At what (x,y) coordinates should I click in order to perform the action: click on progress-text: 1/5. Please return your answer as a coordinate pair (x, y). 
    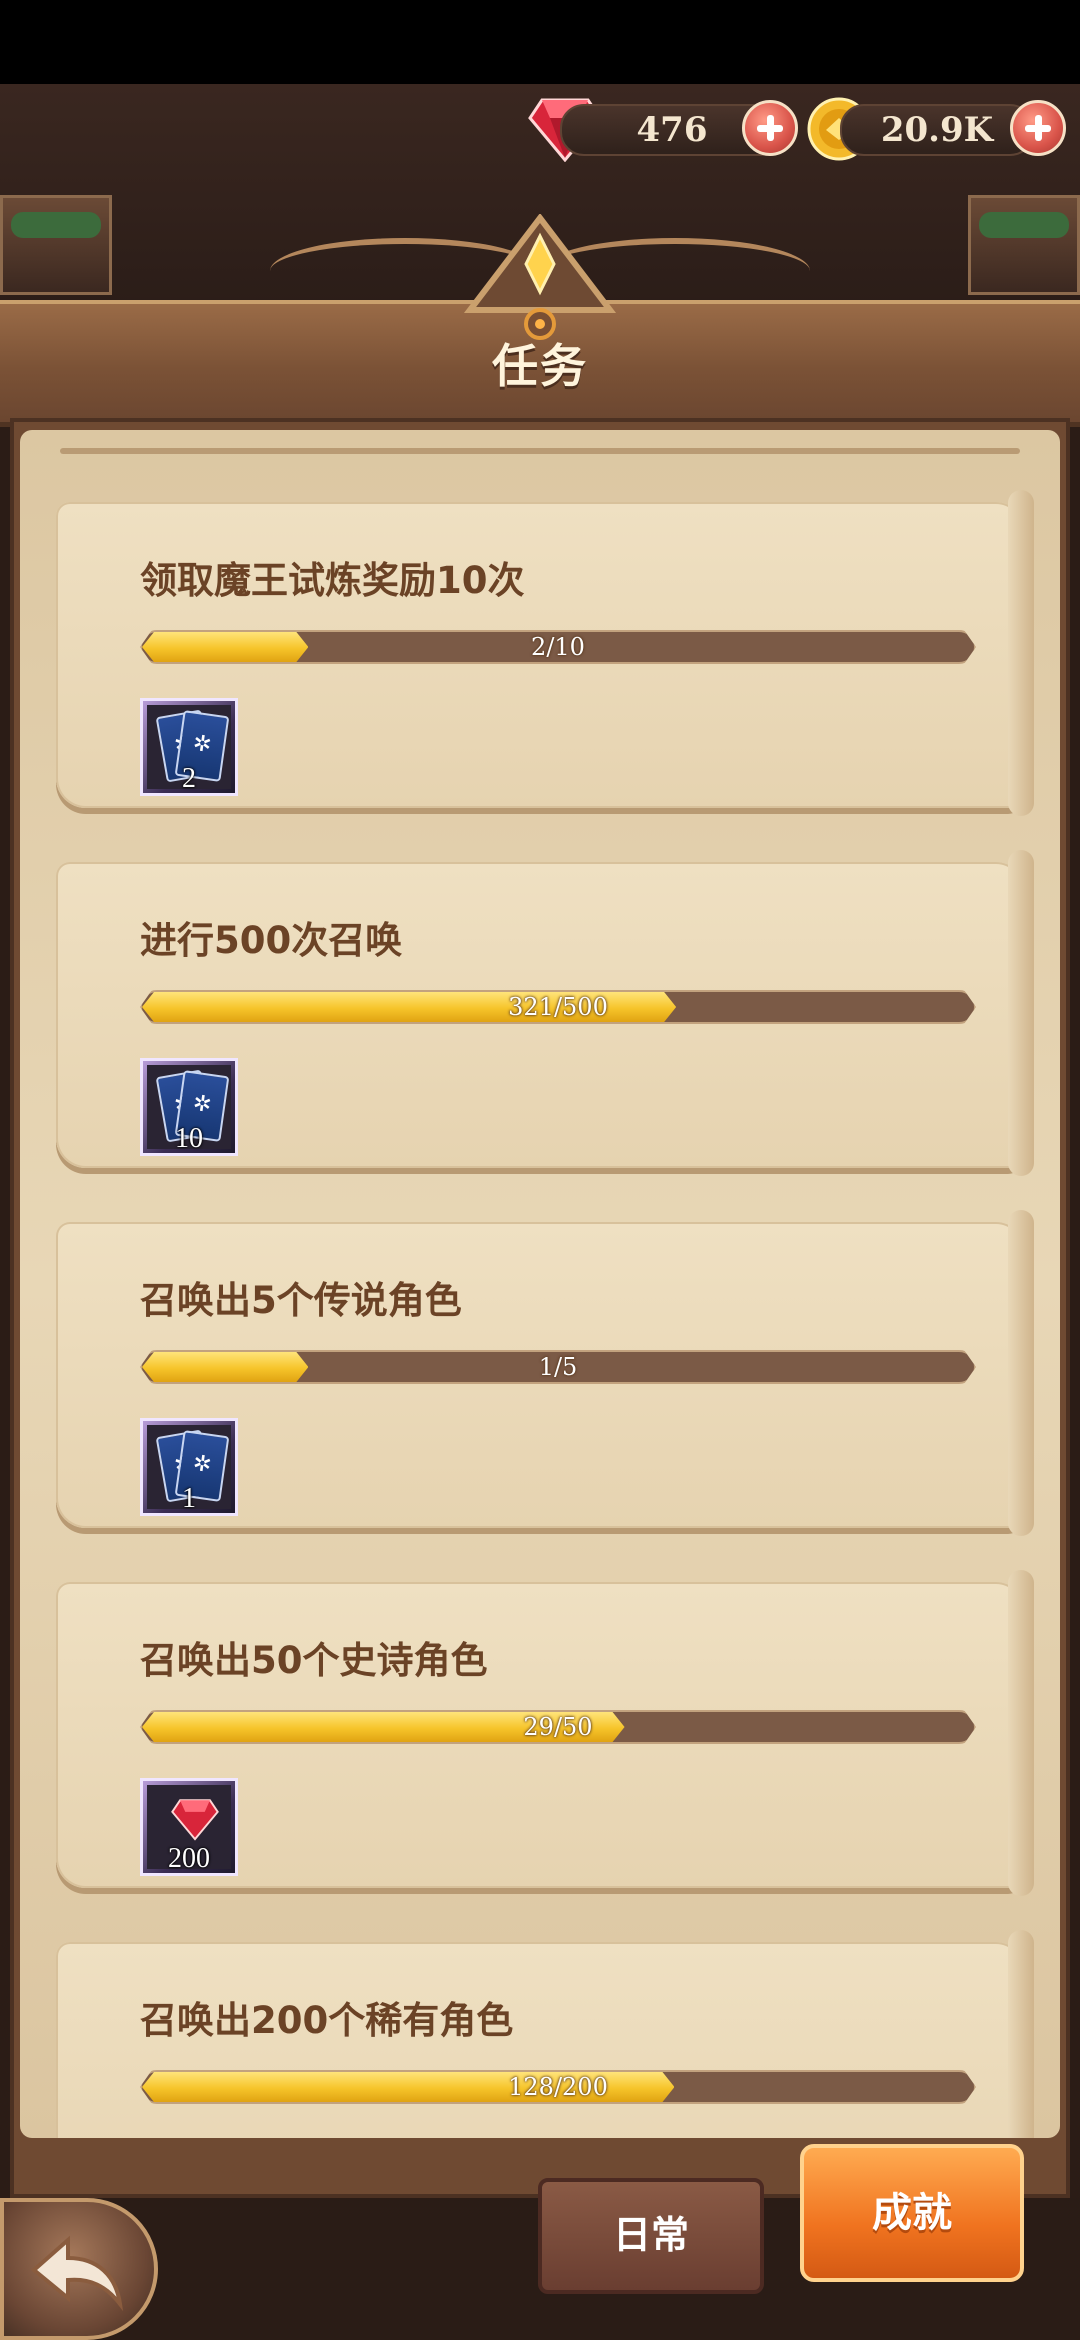
    Looking at the image, I should click on (558, 1367).